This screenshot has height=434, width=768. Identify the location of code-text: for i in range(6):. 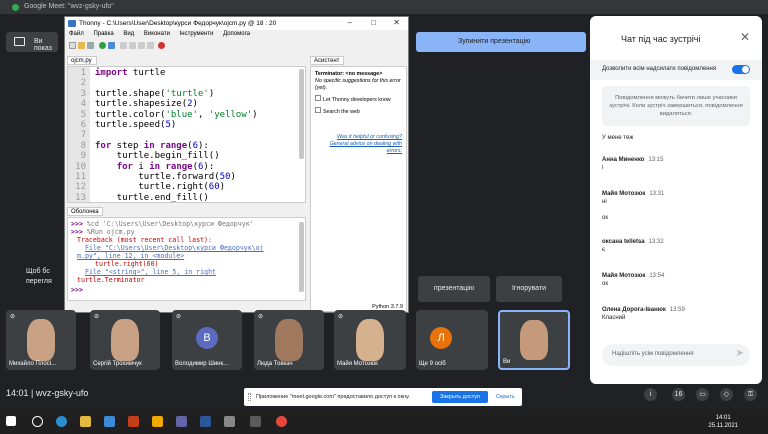
(165, 166).